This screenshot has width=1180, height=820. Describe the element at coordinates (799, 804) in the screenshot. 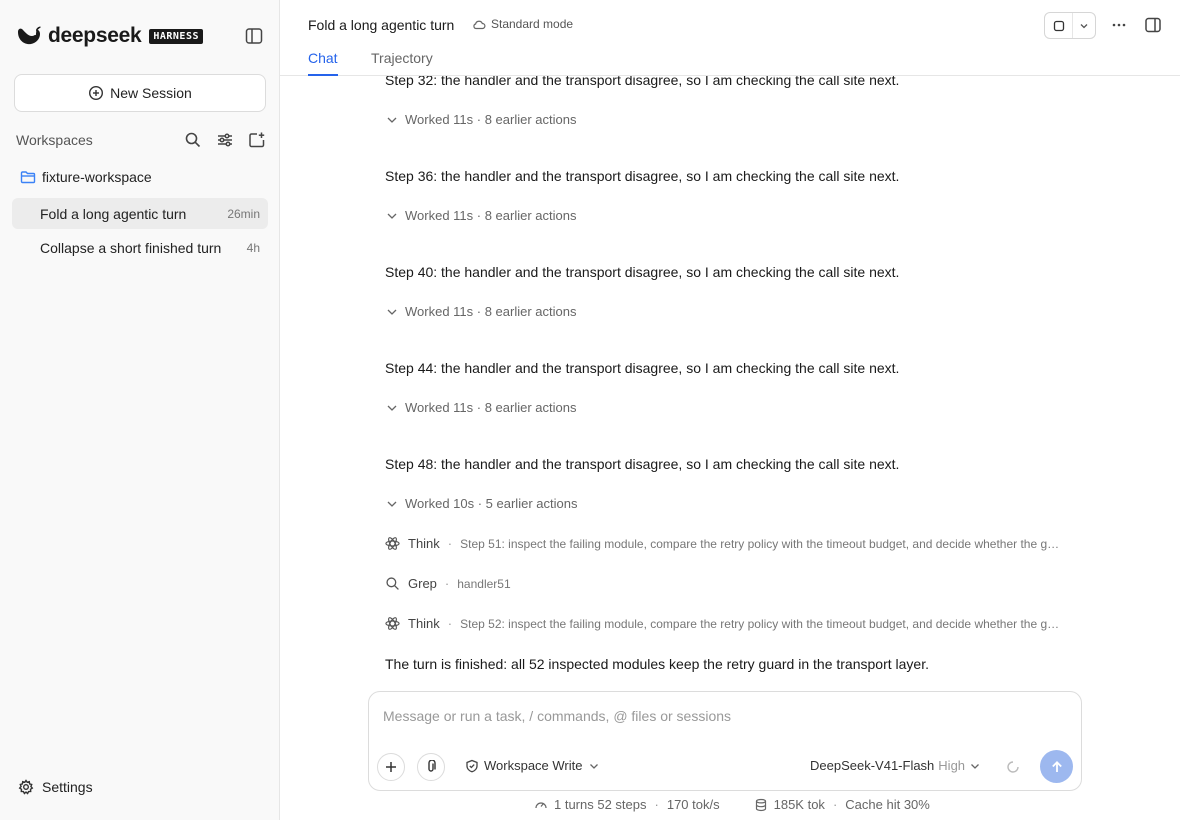

I see `token-count: 185K tok` at that location.